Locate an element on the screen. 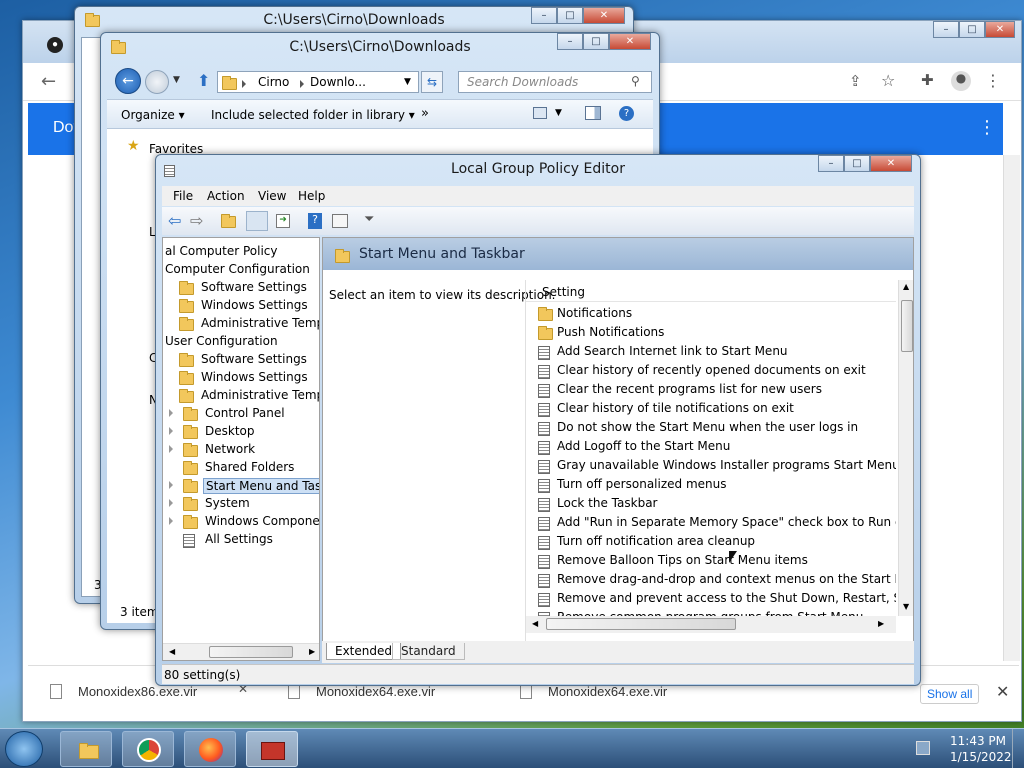 The width and height of the screenshot is (1024, 768). settings-hscrollbar: ◀ ▶ is located at coordinates (711, 624).